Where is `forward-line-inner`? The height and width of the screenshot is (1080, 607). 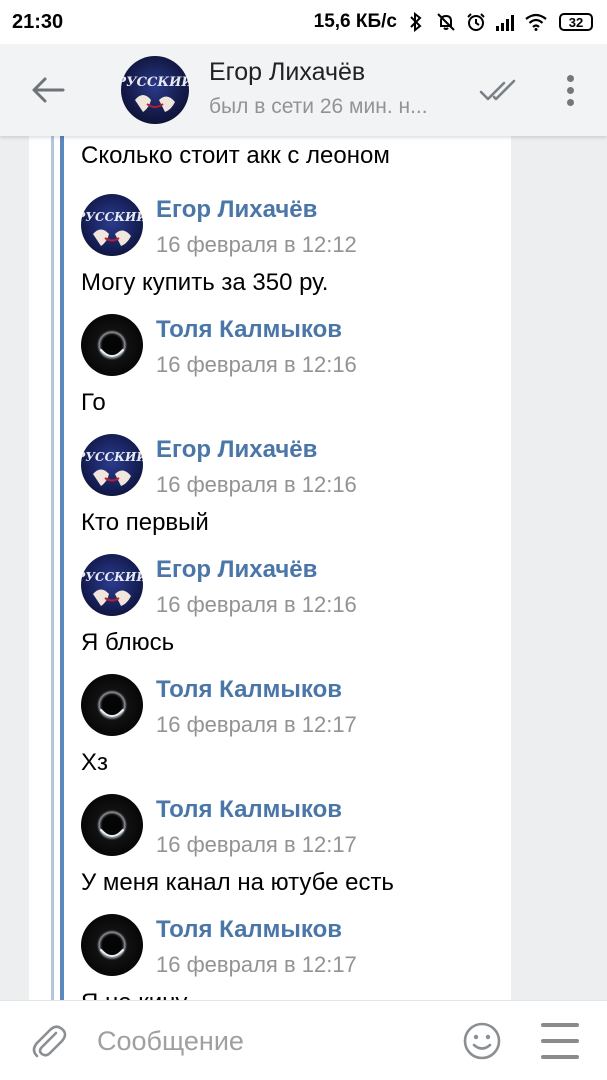 forward-line-inner is located at coordinates (62, 568).